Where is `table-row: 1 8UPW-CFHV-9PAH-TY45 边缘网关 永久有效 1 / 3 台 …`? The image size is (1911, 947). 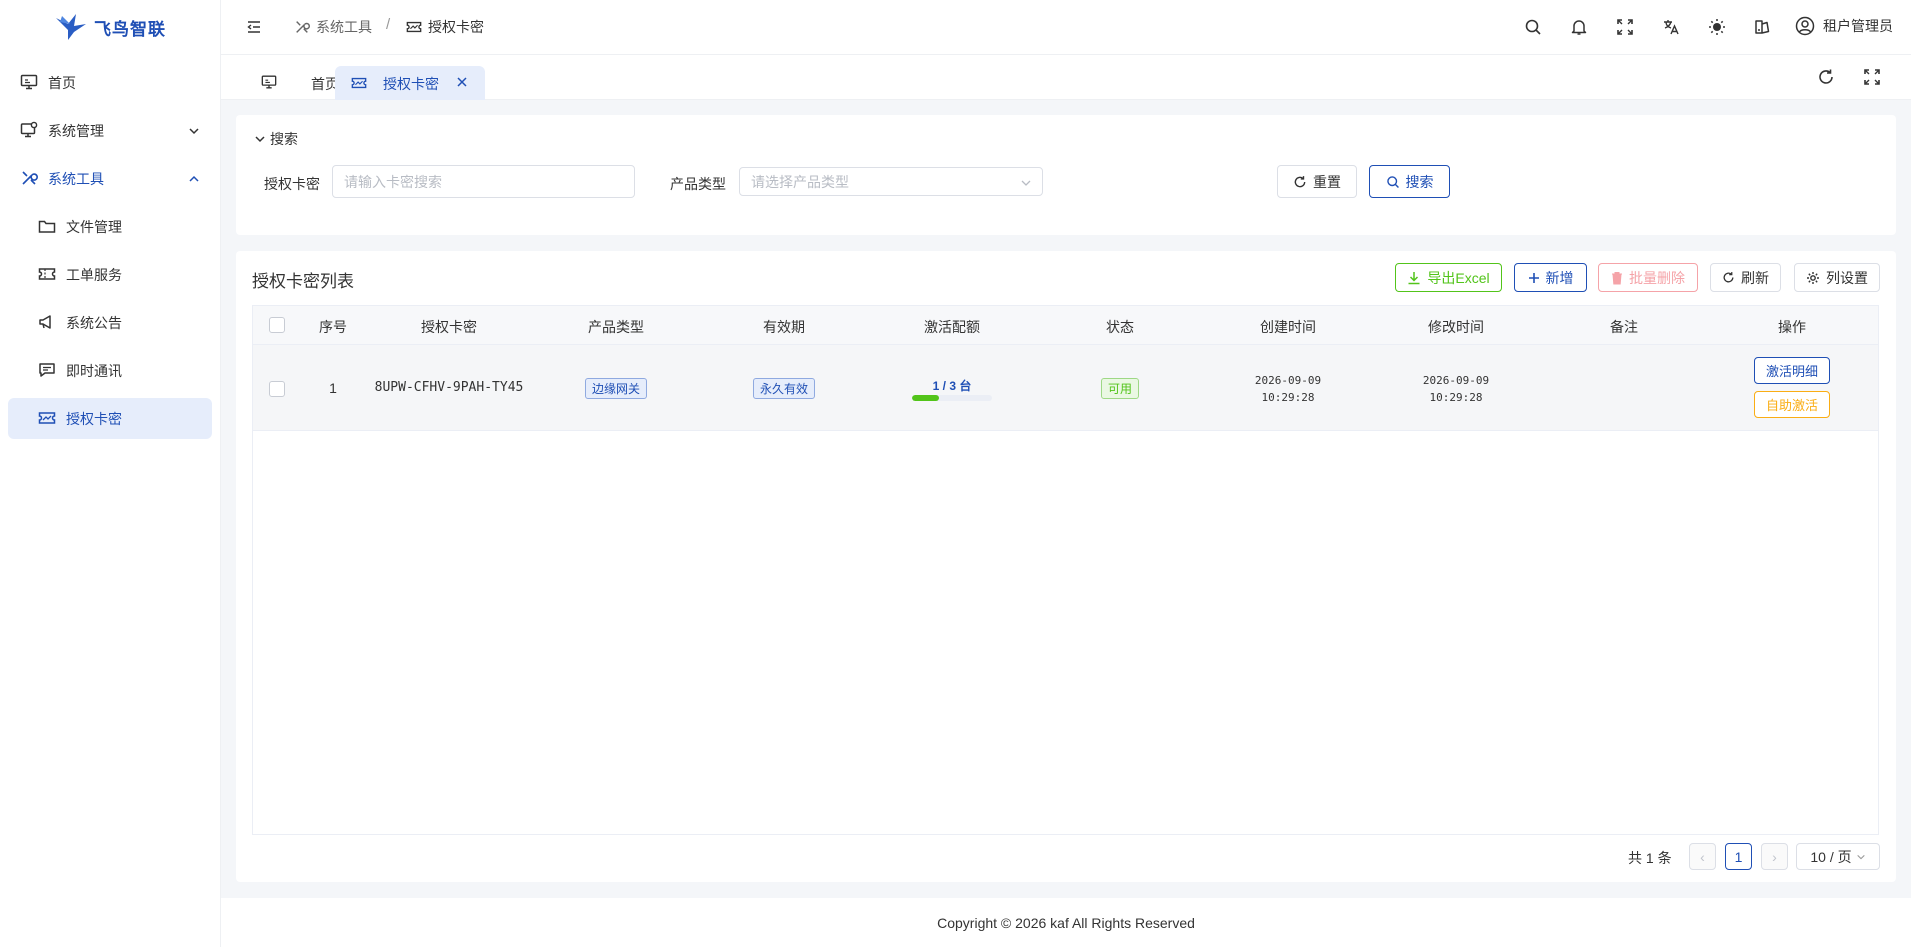
table-row: 1 8UPW-CFHV-9PAH-TY45 边缘网关 永久有效 1 / 3 台 … is located at coordinates (1065, 388).